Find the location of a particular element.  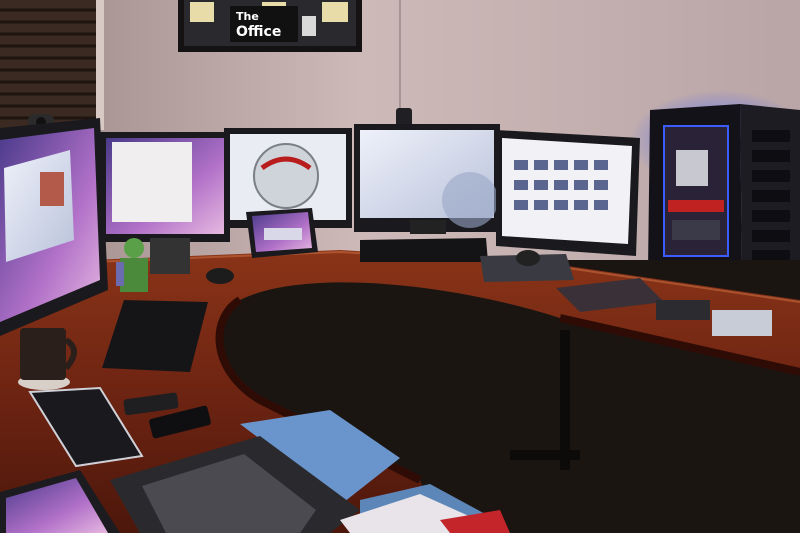

device-box is located at coordinates (683, 310).